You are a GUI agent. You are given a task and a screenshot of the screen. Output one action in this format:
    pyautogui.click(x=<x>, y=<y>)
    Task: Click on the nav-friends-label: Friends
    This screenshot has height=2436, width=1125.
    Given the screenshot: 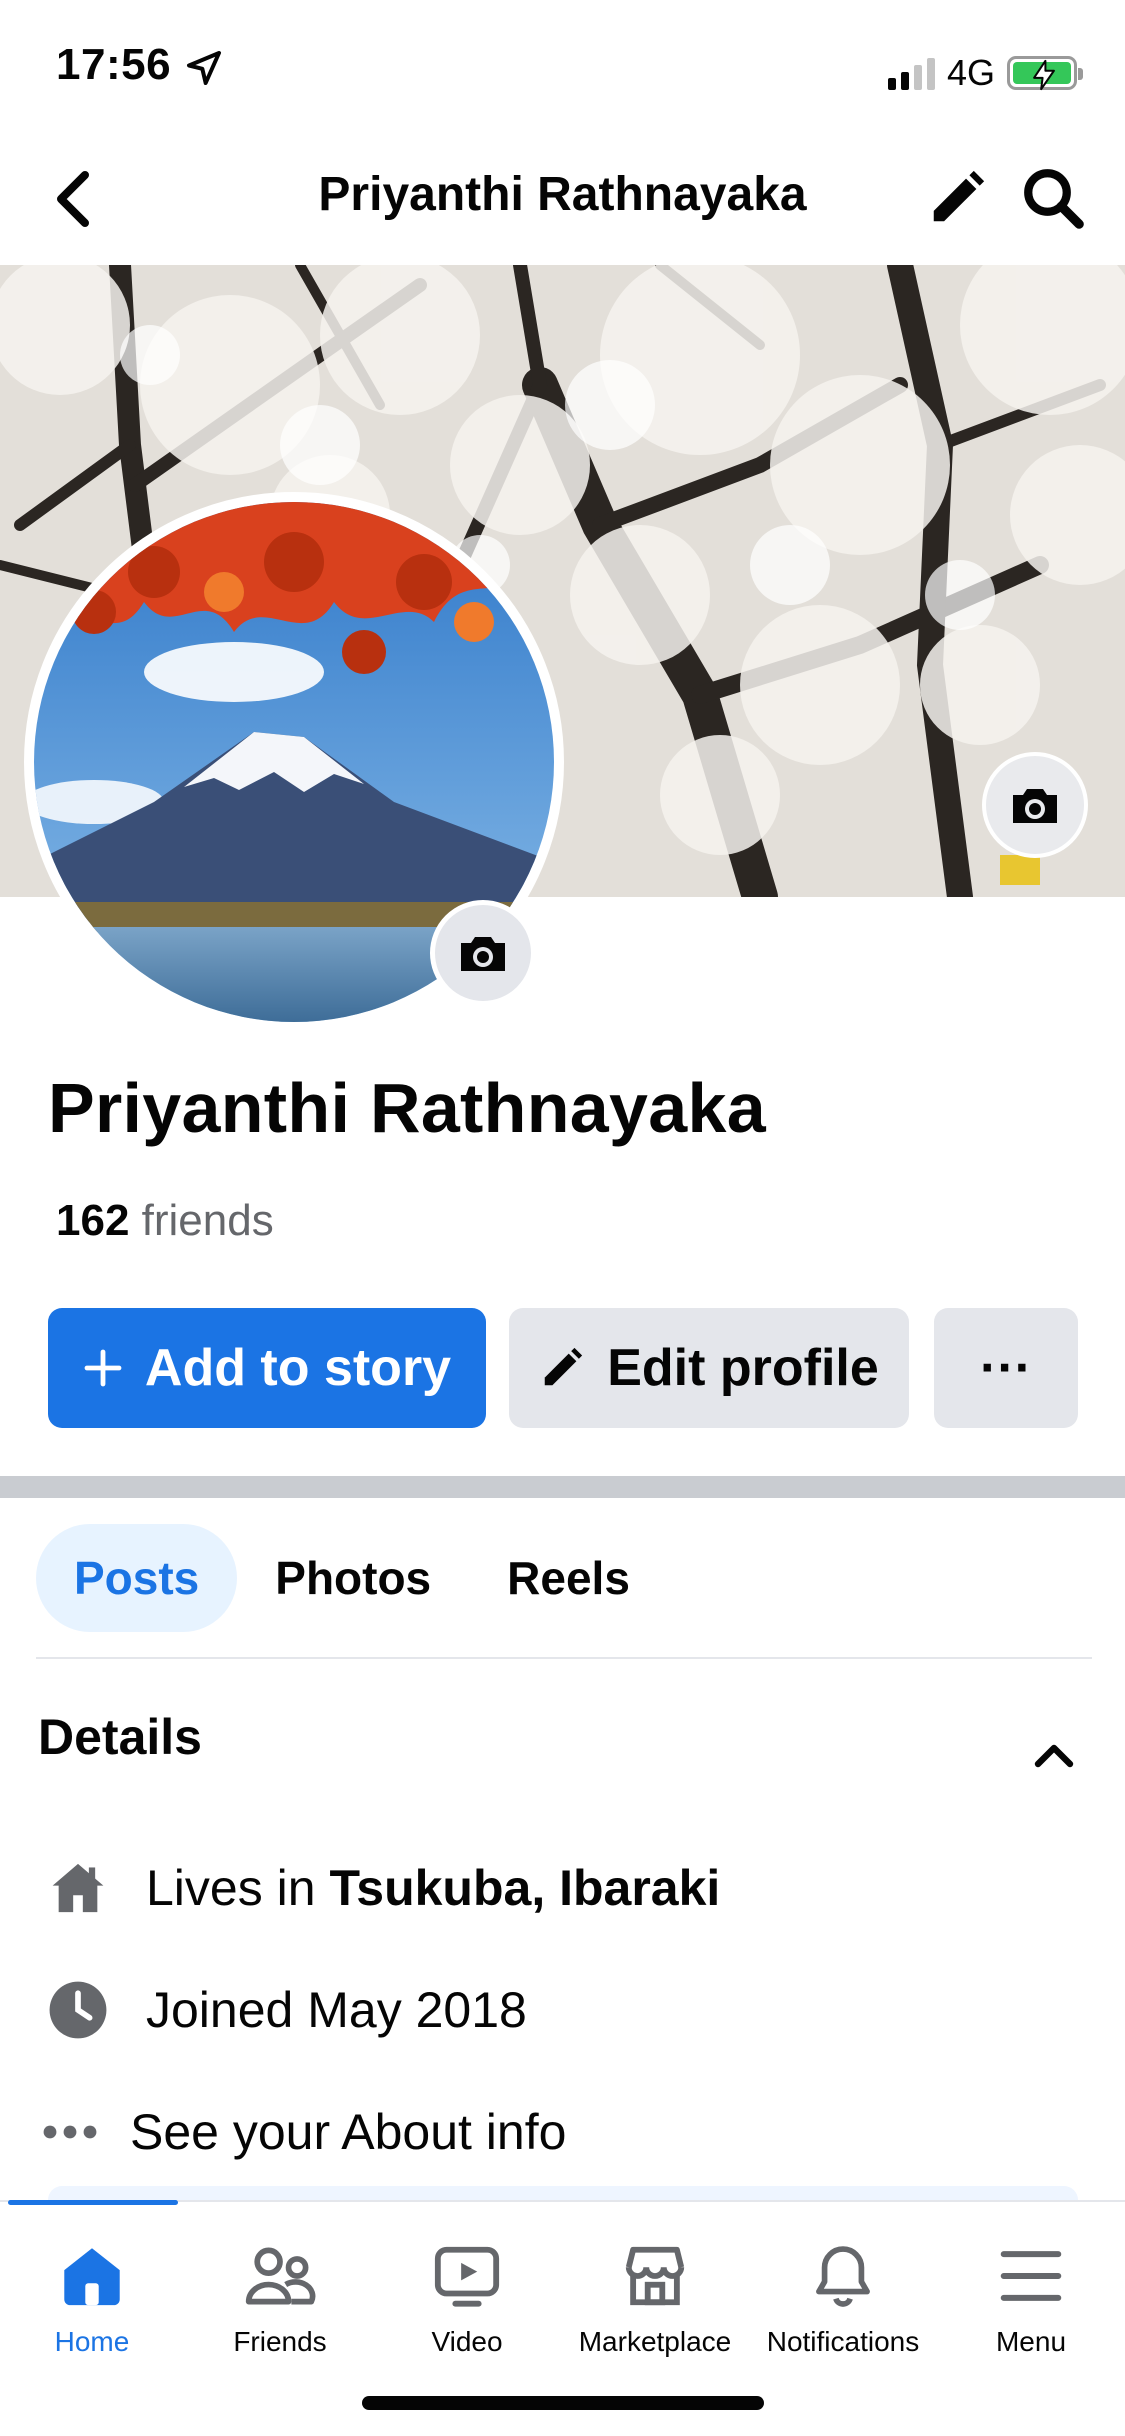 What is the action you would take?
    pyautogui.click(x=280, y=2341)
    